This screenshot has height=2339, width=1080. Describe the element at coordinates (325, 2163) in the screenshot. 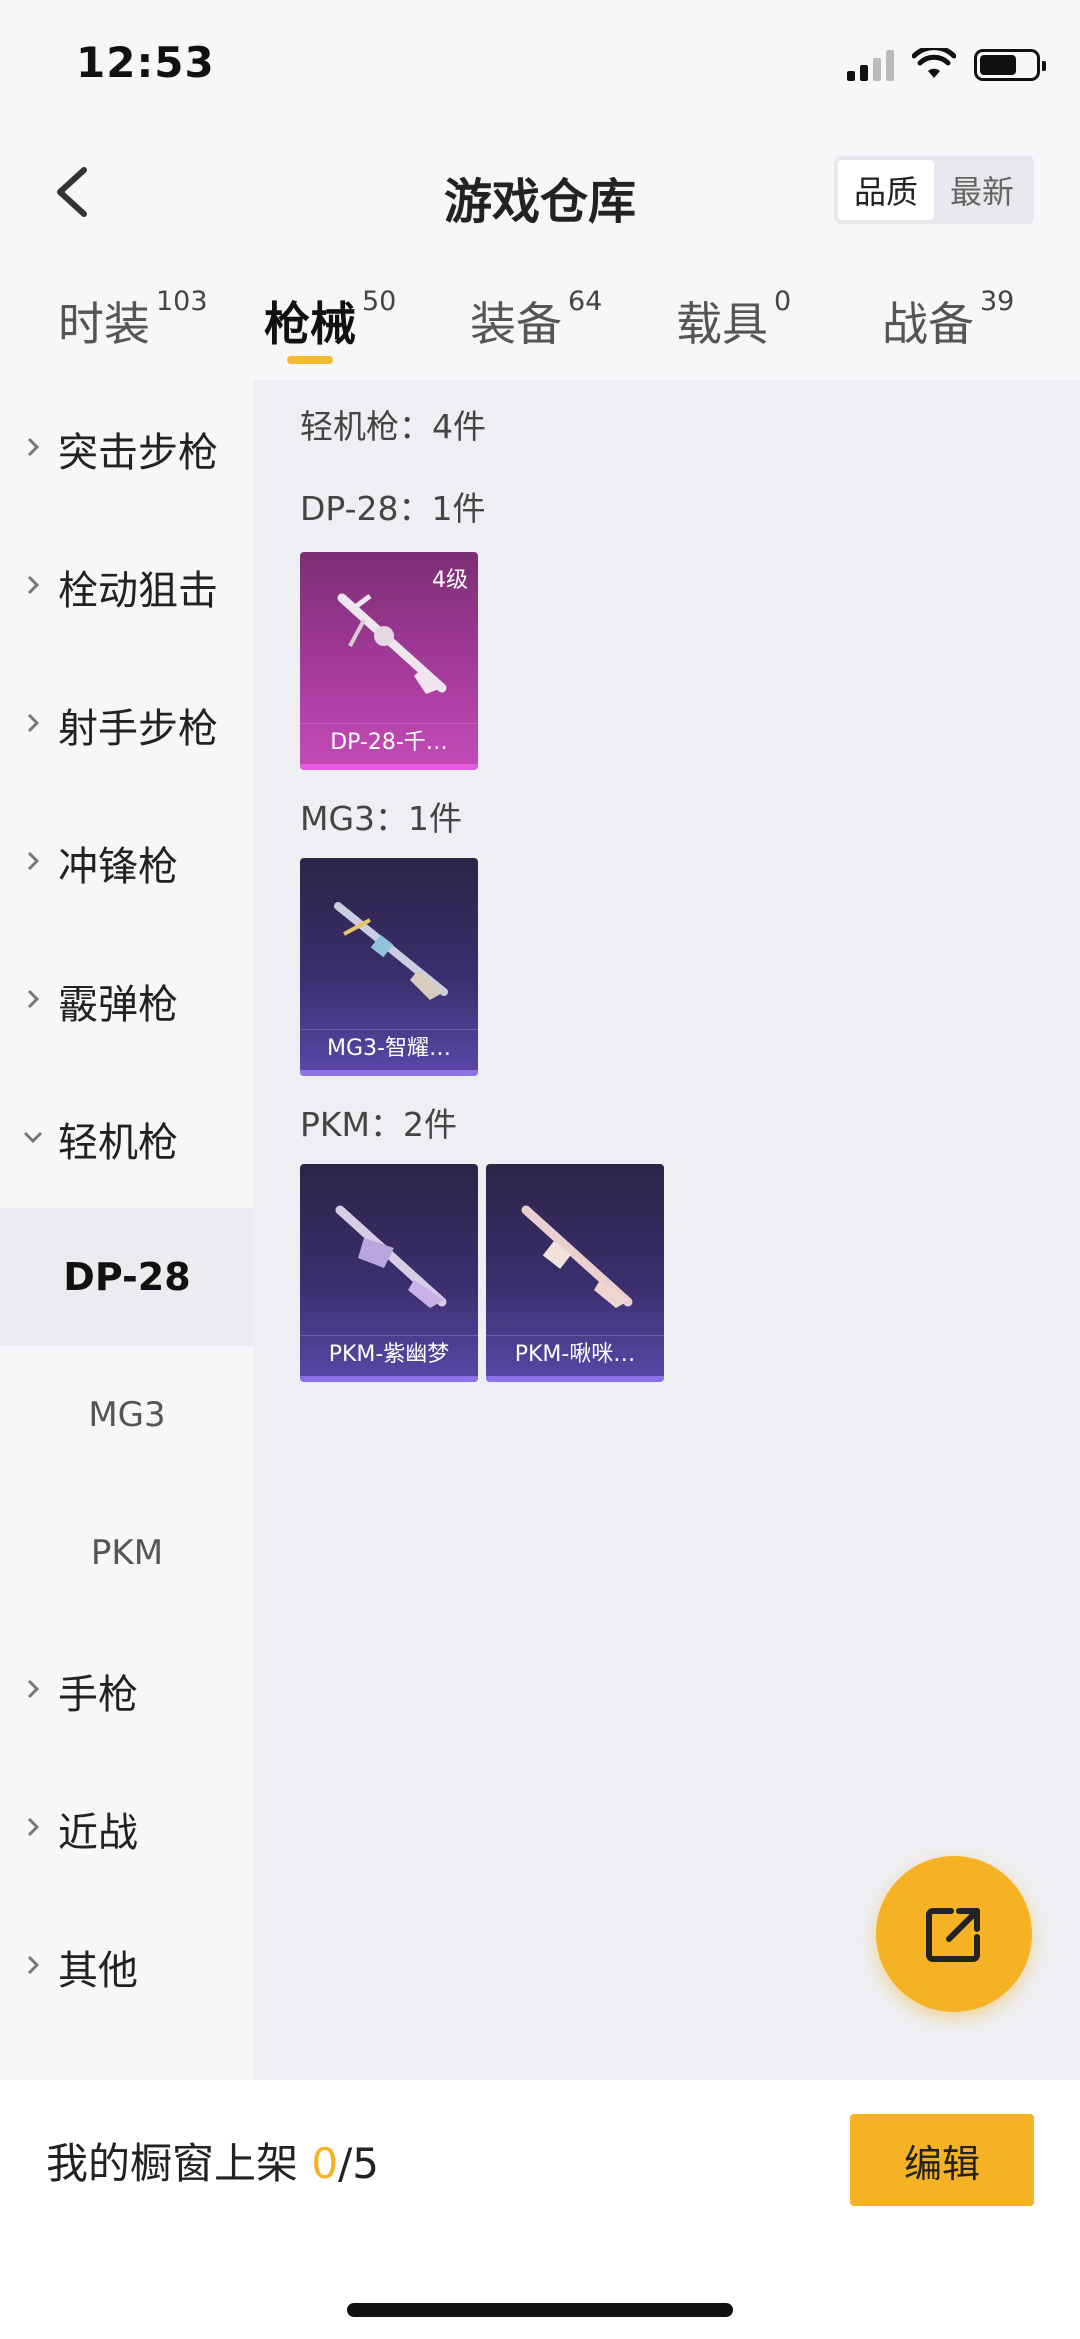

I see `showcase-count: 0` at that location.